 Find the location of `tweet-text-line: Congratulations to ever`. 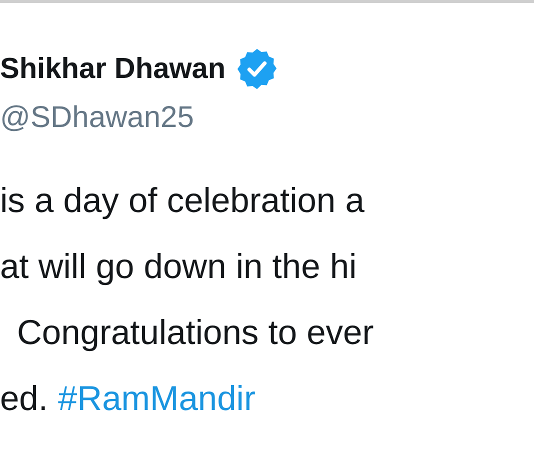

tweet-text-line: Congratulations to ever is located at coordinates (195, 333).